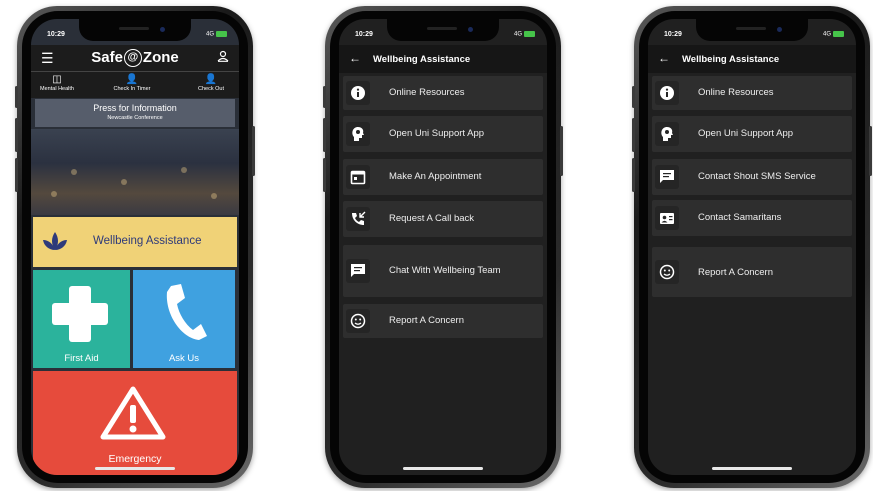 This screenshot has height=491, width=873. I want to click on make-appointment-label: Make An Appointment, so click(435, 176).